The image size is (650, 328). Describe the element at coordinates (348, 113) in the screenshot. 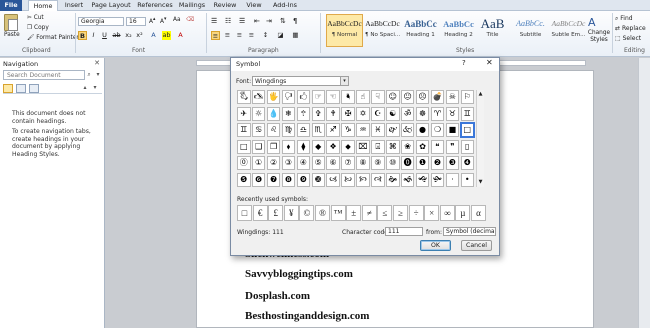

I see `symbol-cell: ✠` at that location.